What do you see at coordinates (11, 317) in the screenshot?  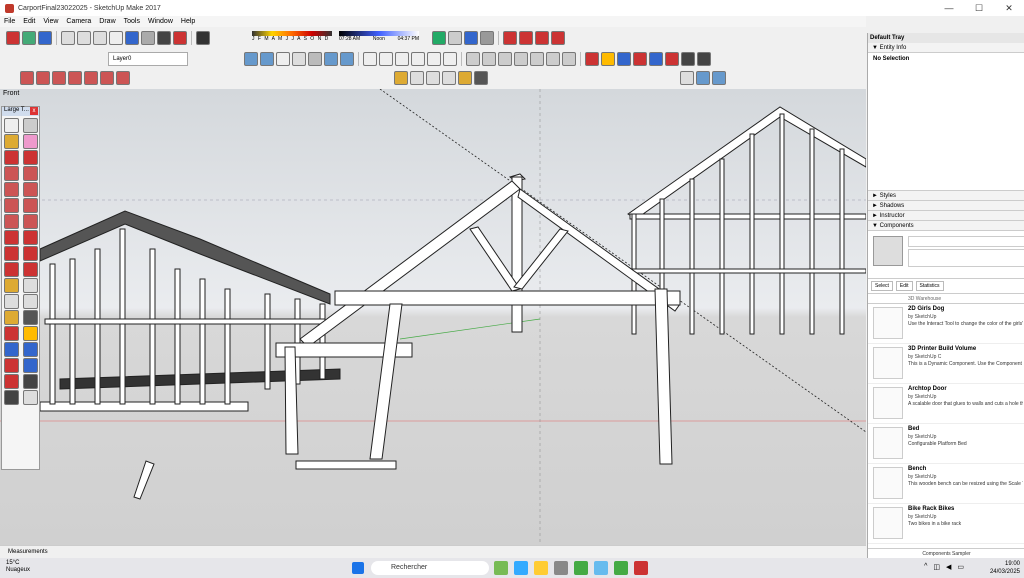 I see `axes-tool-icon` at bounding box center [11, 317].